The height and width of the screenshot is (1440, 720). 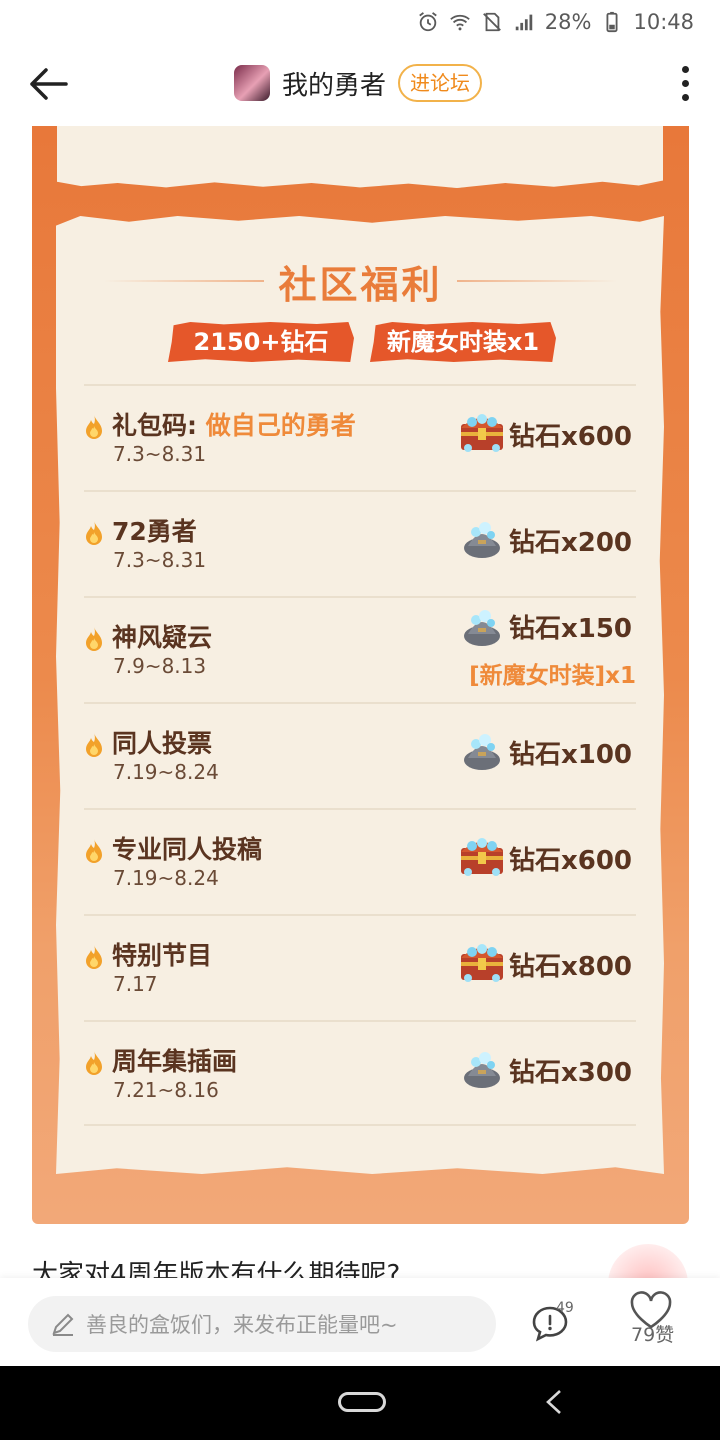 What do you see at coordinates (160, 666) in the screenshot?
I see `benefit-date: 7.9~8.13` at bounding box center [160, 666].